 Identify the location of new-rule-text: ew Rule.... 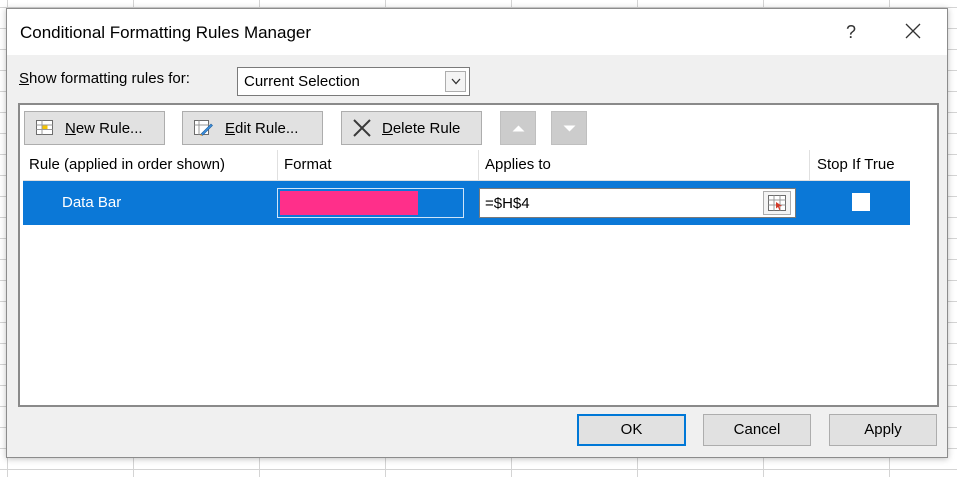
(109, 128).